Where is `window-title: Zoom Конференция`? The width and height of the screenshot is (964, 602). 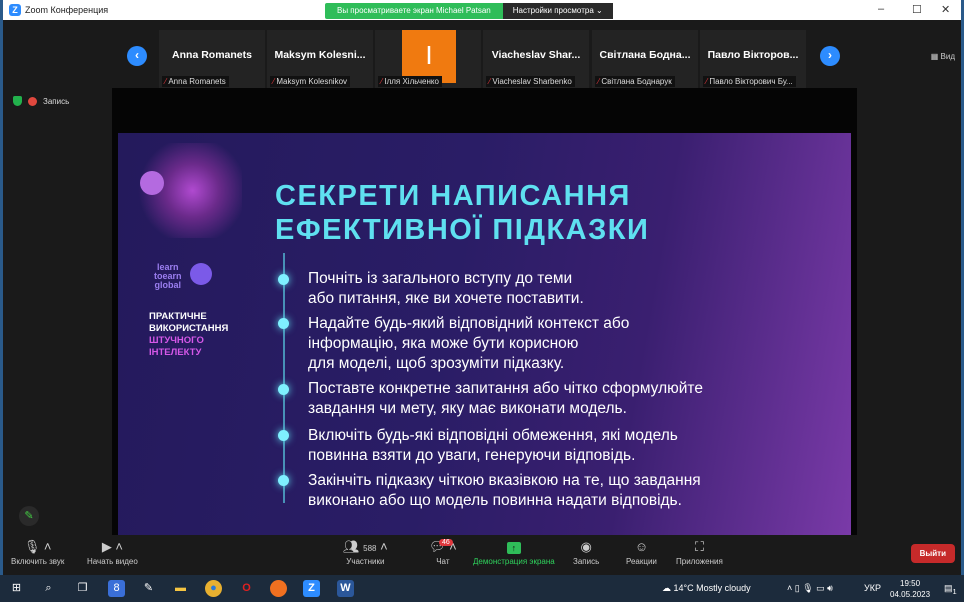
window-title: Zoom Конференция is located at coordinates (67, 10).